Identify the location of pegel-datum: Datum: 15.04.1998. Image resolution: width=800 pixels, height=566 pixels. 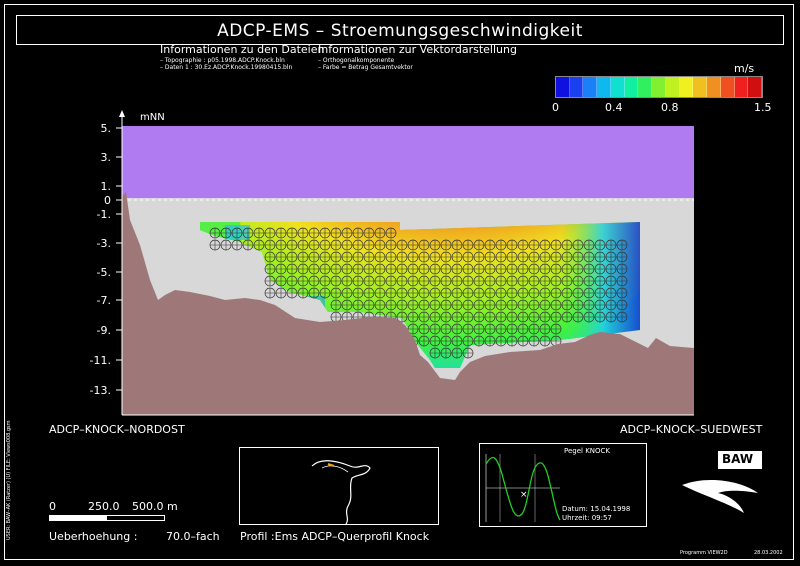
(596, 509).